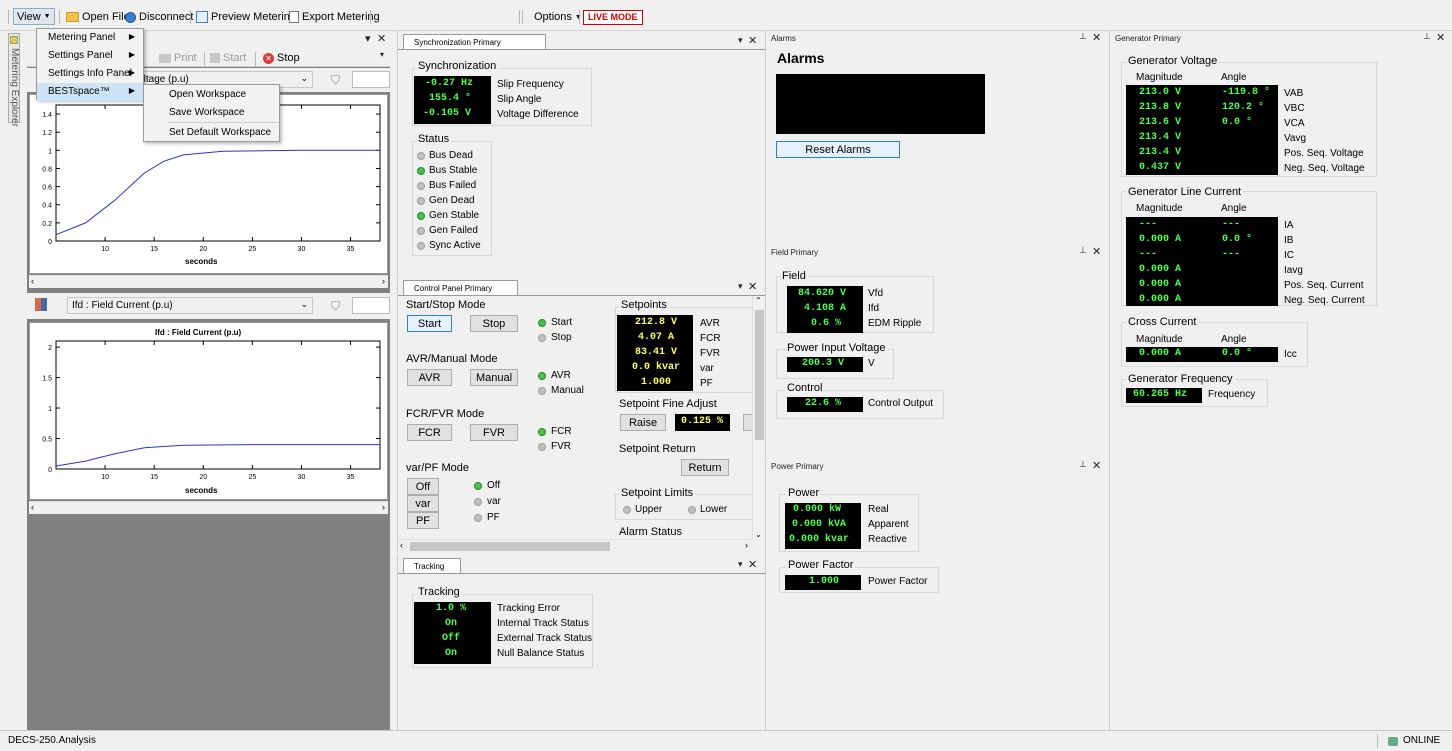 Image resolution: width=1452 pixels, height=751 pixels. What do you see at coordinates (208, 507) in the screenshot?
I see `plot2-hscrollbar: ‹ ›` at bounding box center [208, 507].